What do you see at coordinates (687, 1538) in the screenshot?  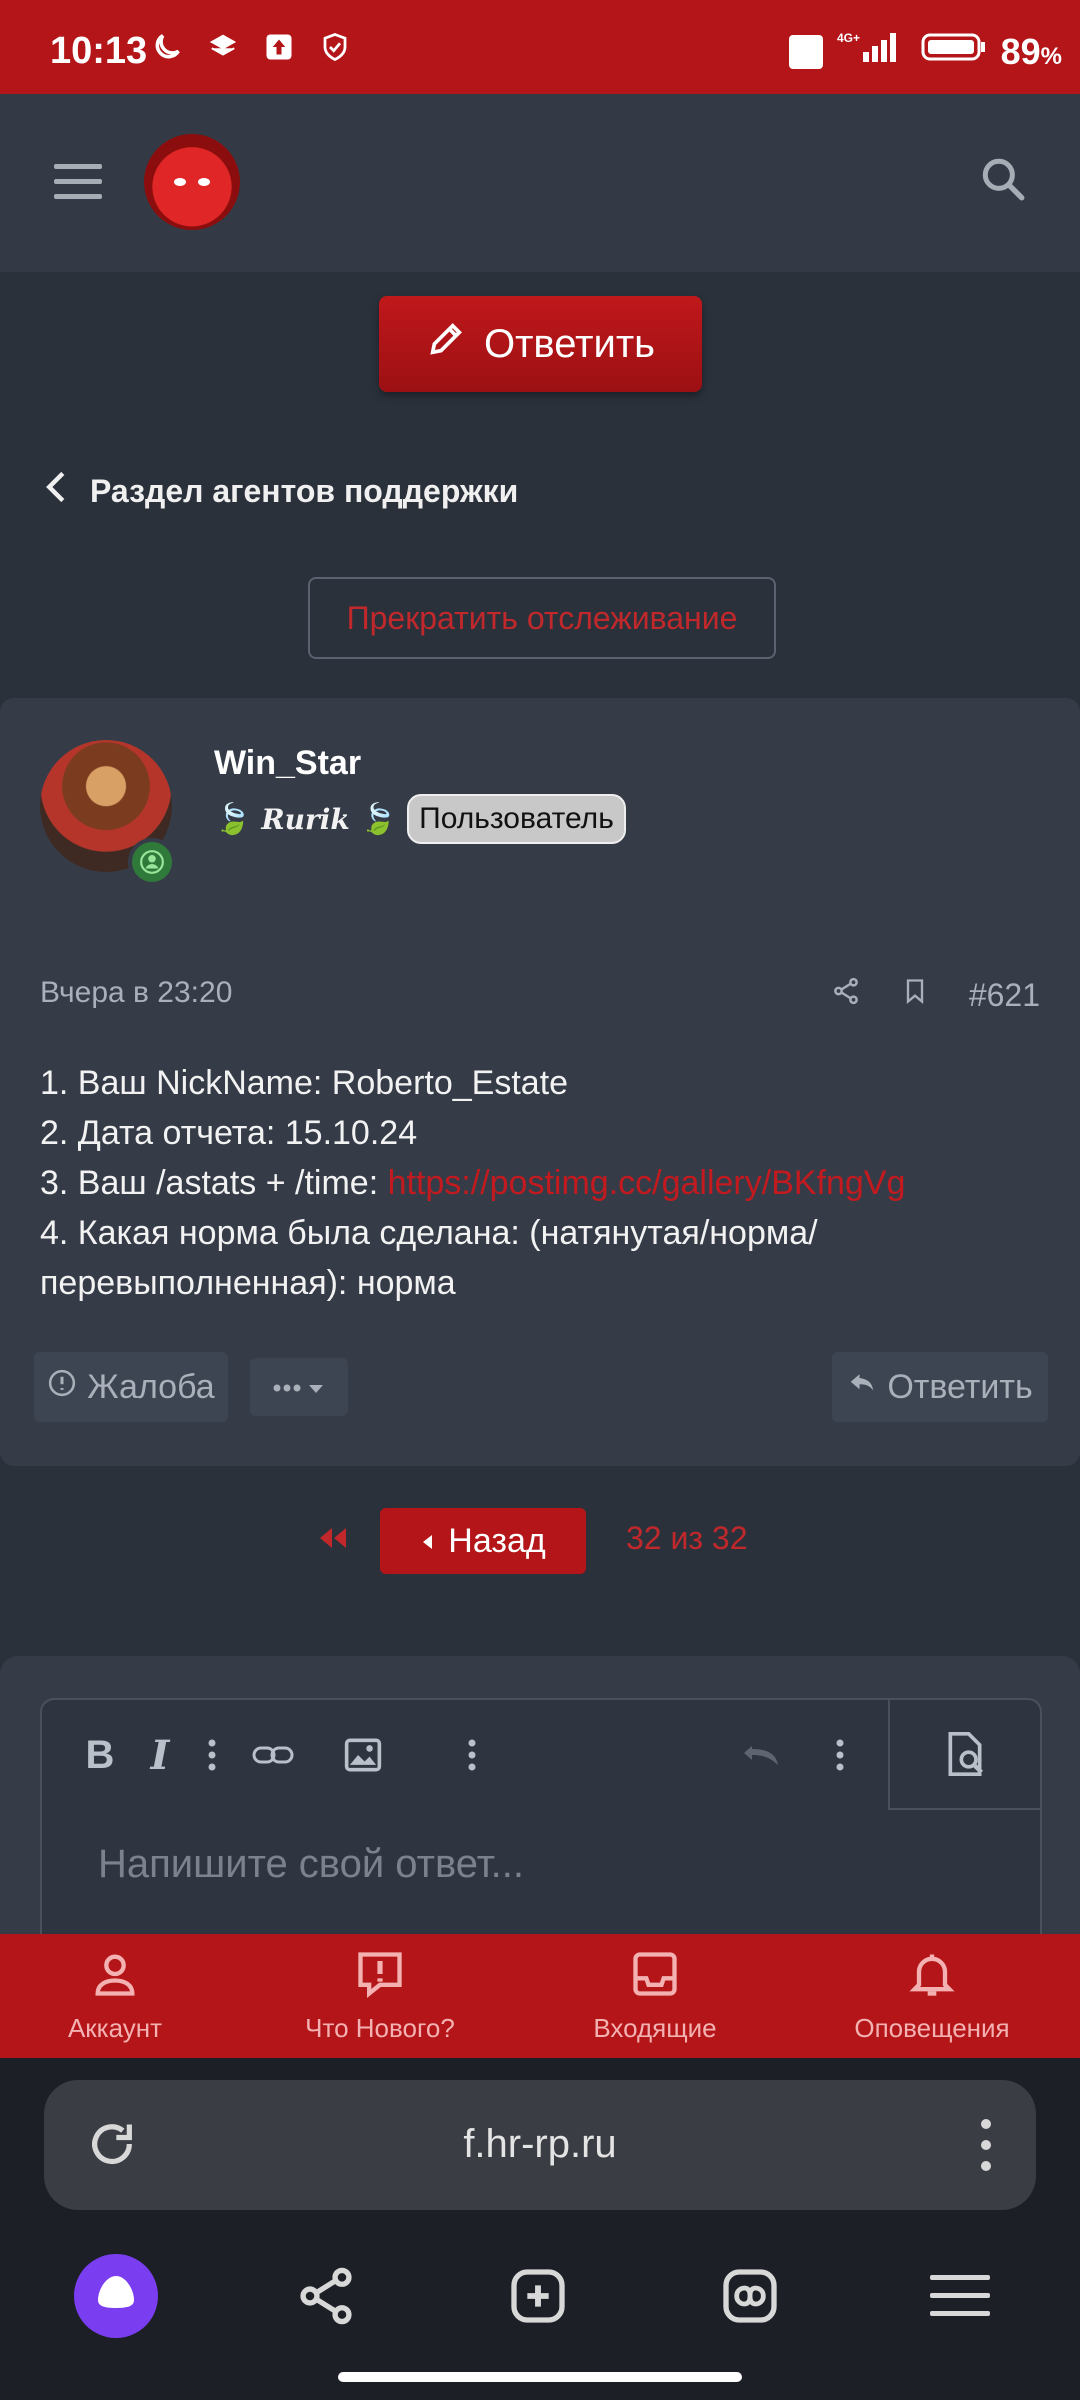 I see `page-info: 32 из 32` at bounding box center [687, 1538].